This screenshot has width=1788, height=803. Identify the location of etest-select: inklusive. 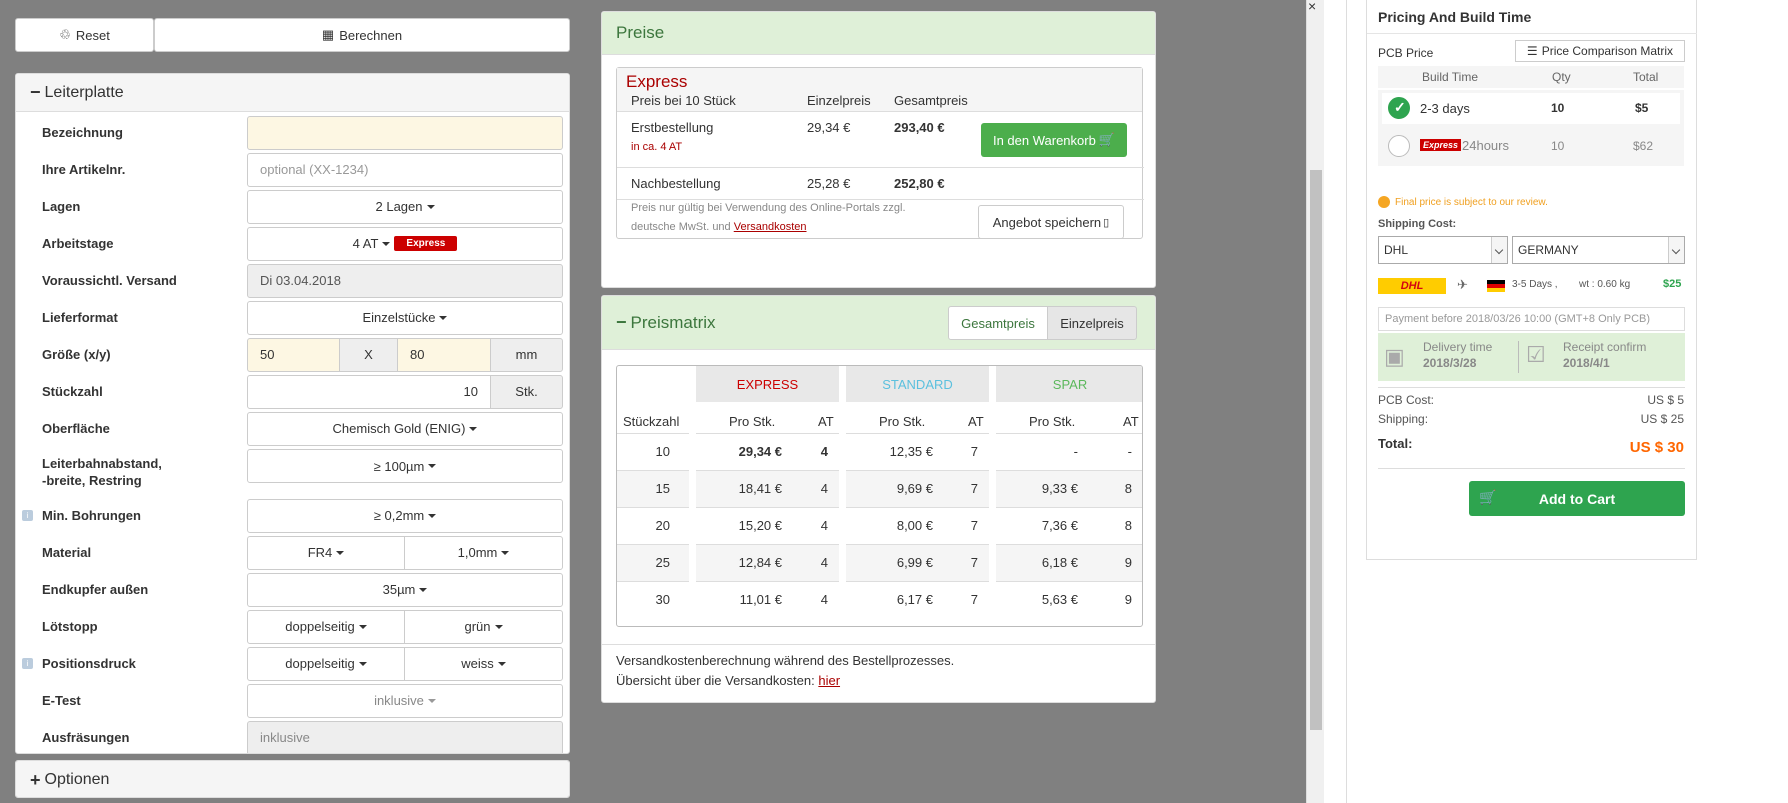
(405, 700).